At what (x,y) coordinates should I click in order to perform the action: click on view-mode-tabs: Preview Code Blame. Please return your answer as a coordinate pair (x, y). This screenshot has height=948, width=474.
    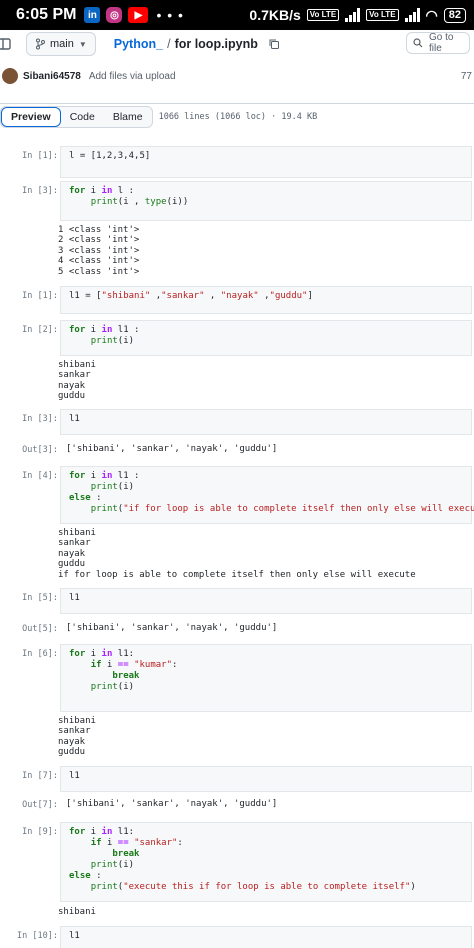
    Looking at the image, I should click on (76, 116).